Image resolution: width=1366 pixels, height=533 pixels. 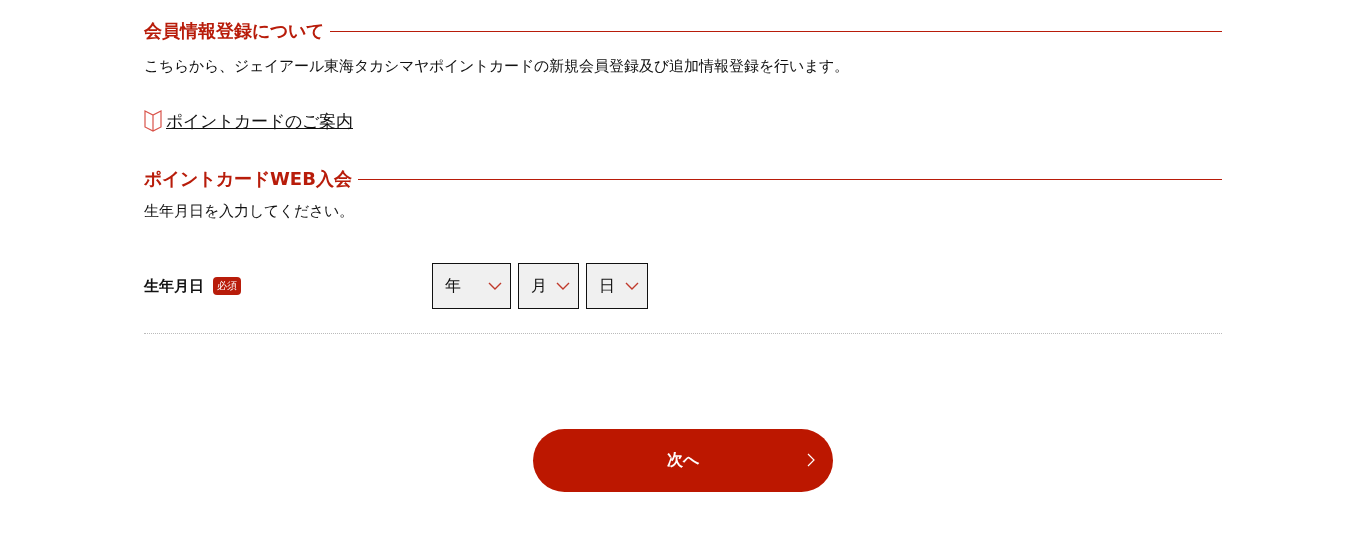 What do you see at coordinates (683, 460) in the screenshot?
I see `next-button: 次へ` at bounding box center [683, 460].